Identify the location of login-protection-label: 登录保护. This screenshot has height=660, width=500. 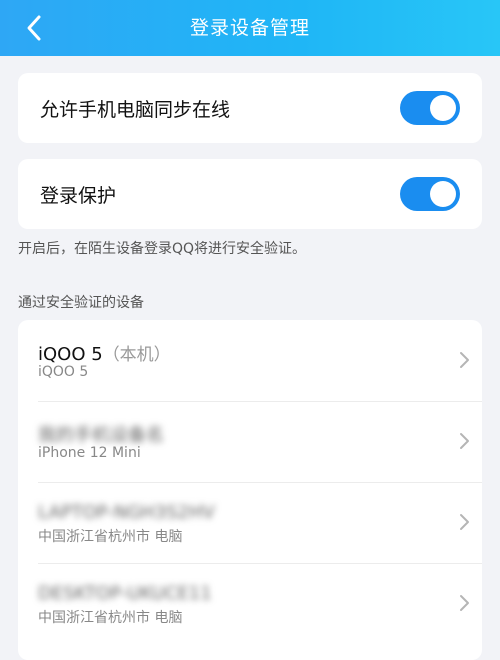
(78, 195).